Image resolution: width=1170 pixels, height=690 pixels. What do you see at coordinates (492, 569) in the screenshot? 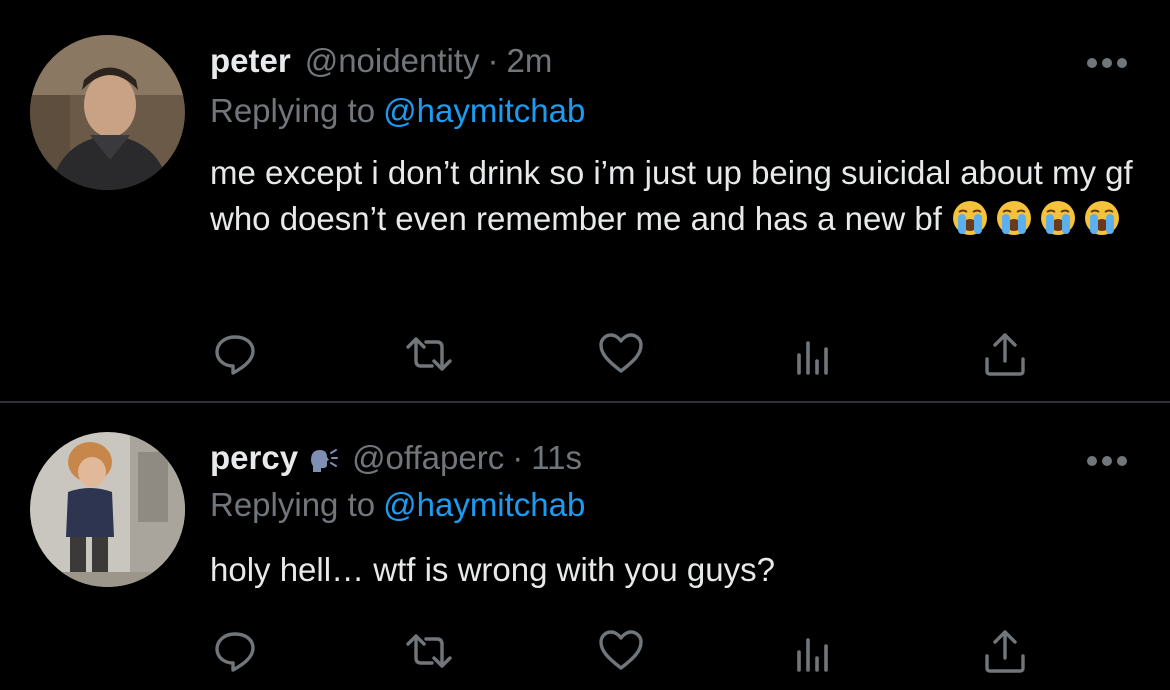
I see `tweet-text-content: holy hell… wtf is wrong with you guys?` at bounding box center [492, 569].